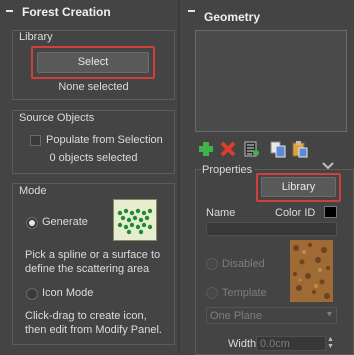 This screenshot has width=354, height=355. Describe the element at coordinates (275, 344) in the screenshot. I see `width-value: 0.0cm` at that location.